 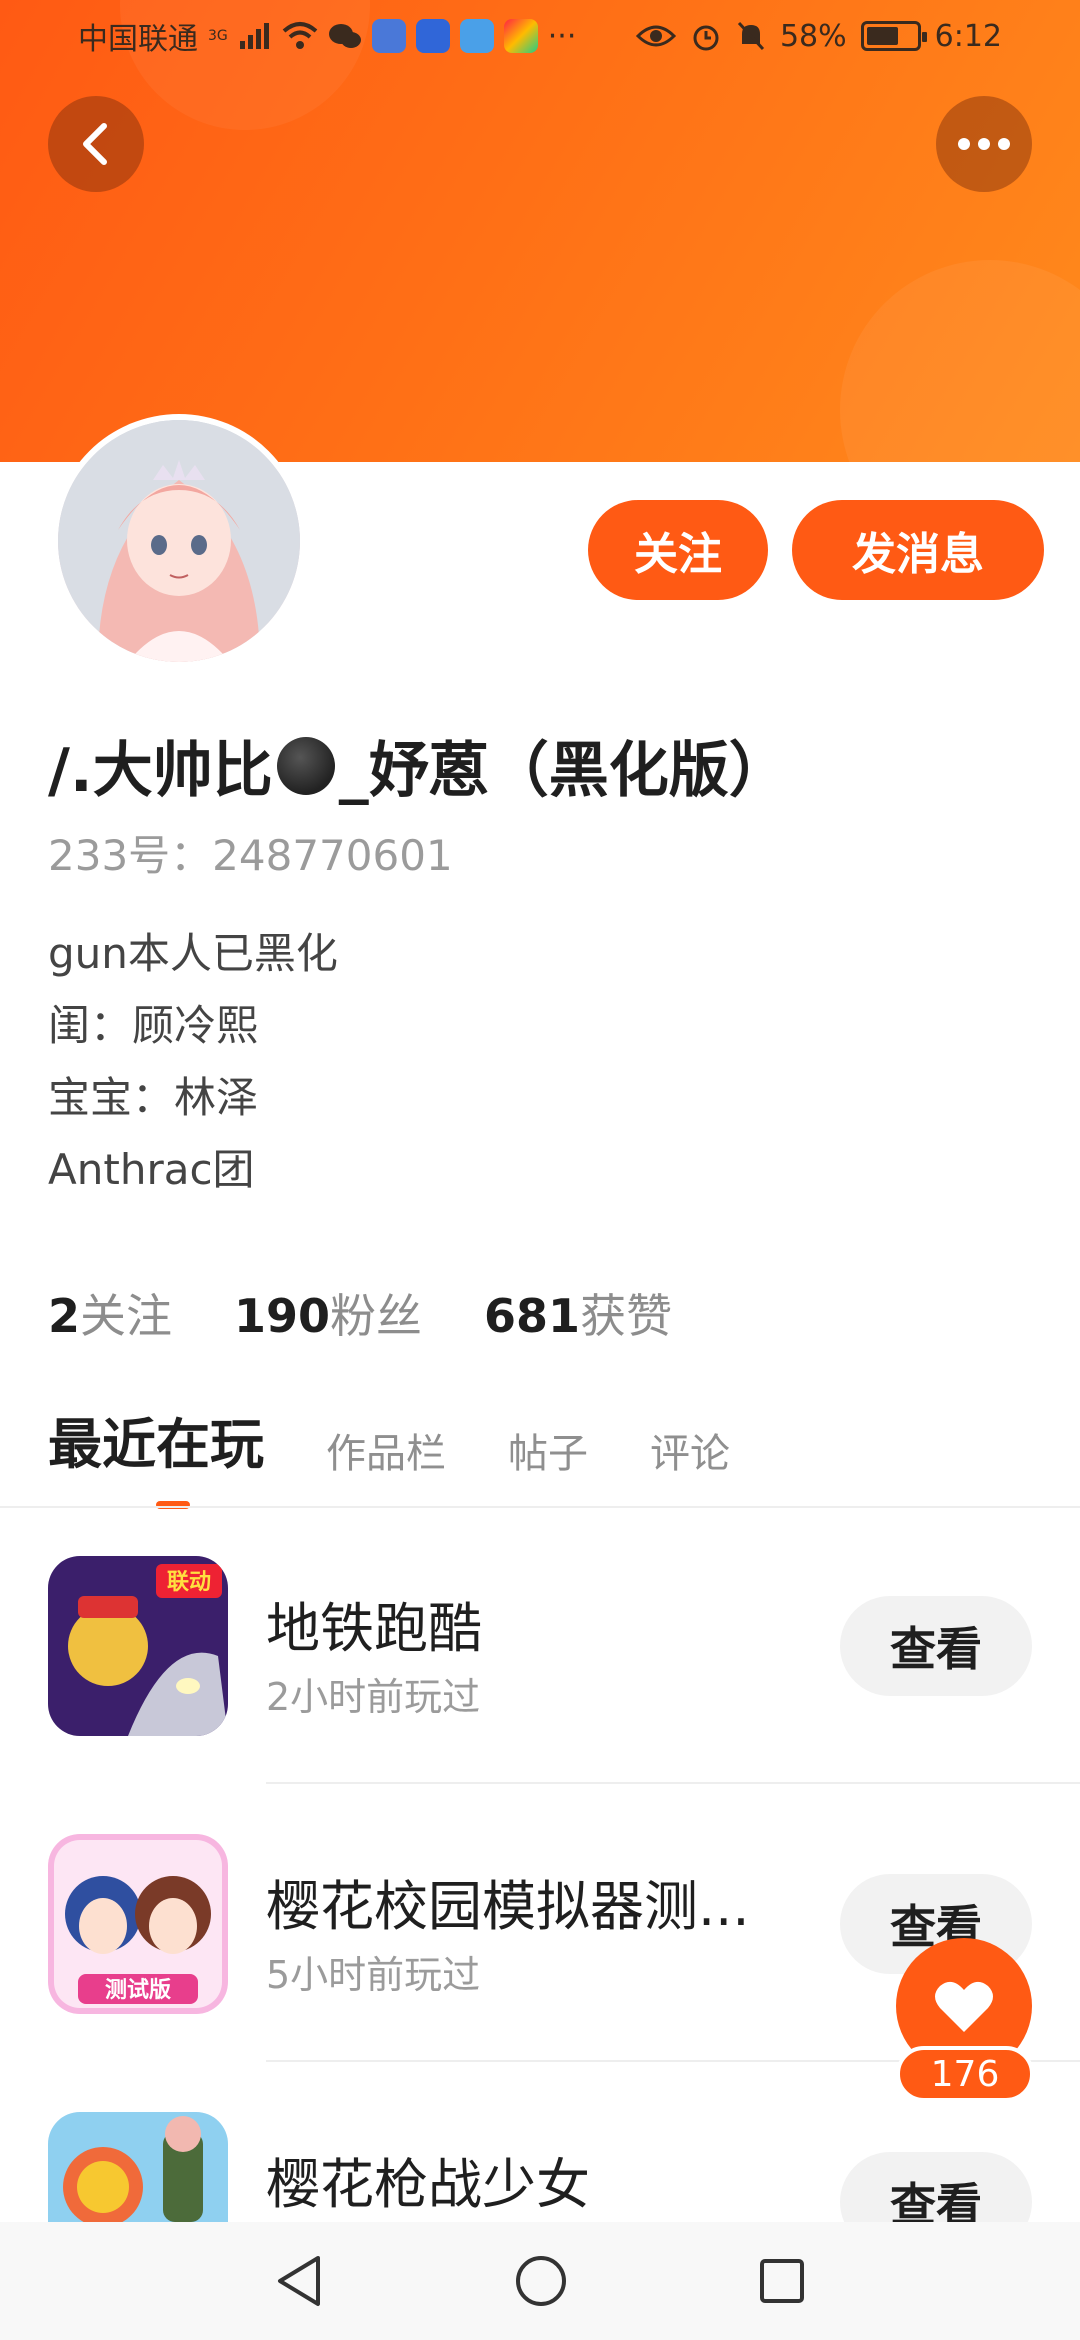 What do you see at coordinates (813, 36) in the screenshot?
I see `battery-percent: 58%` at bounding box center [813, 36].